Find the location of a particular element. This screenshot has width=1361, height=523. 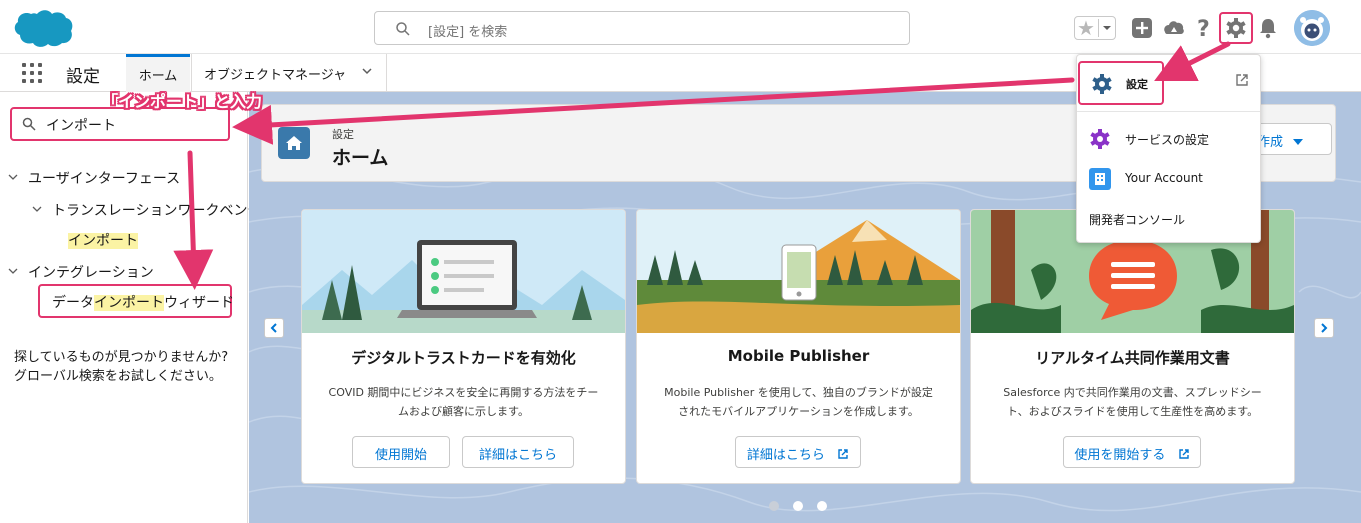

mountain-phone-illustration is located at coordinates (798, 271).